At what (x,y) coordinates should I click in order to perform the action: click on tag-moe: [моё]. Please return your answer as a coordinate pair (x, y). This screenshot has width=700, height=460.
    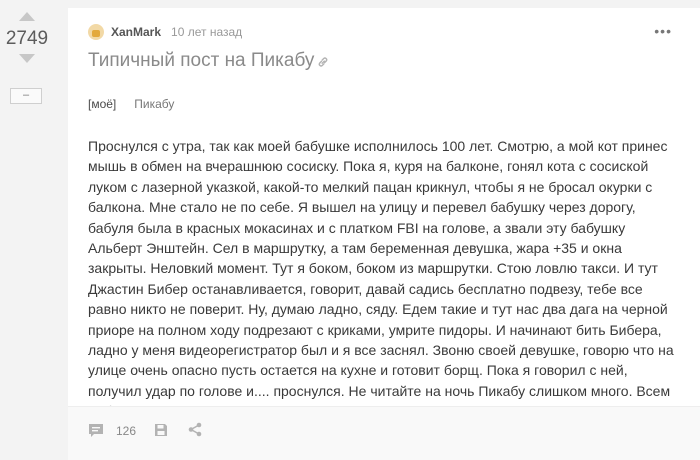
    Looking at the image, I should click on (102, 104).